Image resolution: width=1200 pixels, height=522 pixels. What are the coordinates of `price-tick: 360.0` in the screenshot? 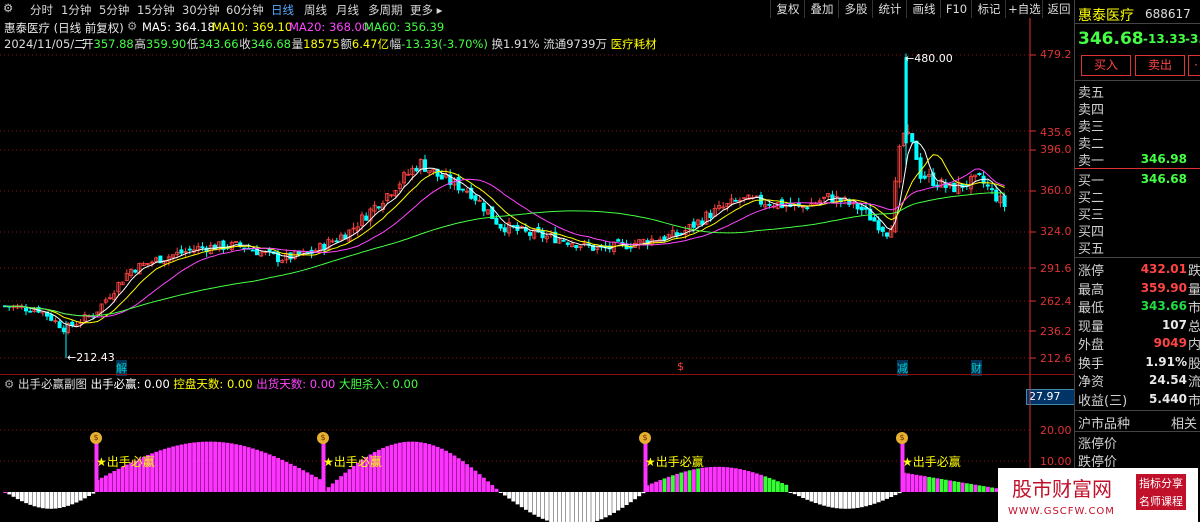 It's located at (1056, 190).